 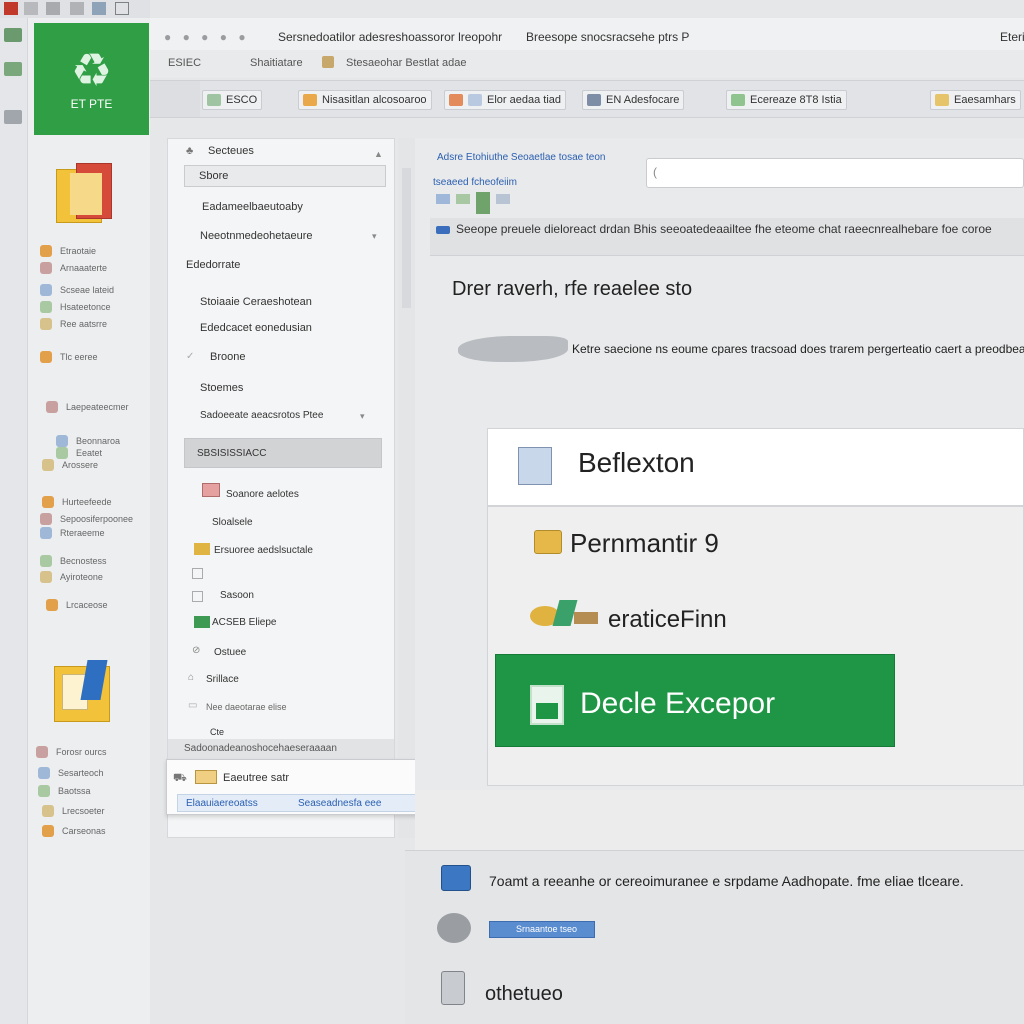 What do you see at coordinates (221, 388) in the screenshot?
I see `nav-item: Stoemes` at bounding box center [221, 388].